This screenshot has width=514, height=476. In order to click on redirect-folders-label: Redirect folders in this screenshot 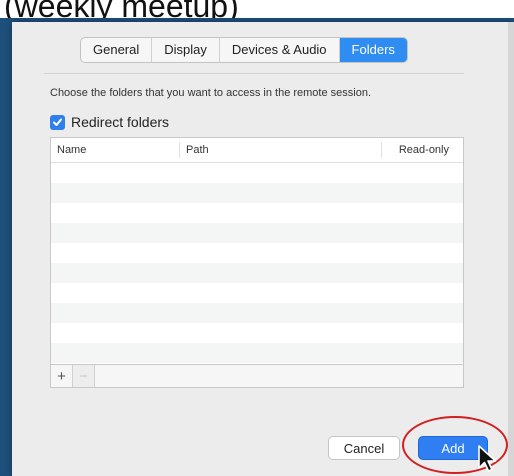, I will do `click(120, 122)`.